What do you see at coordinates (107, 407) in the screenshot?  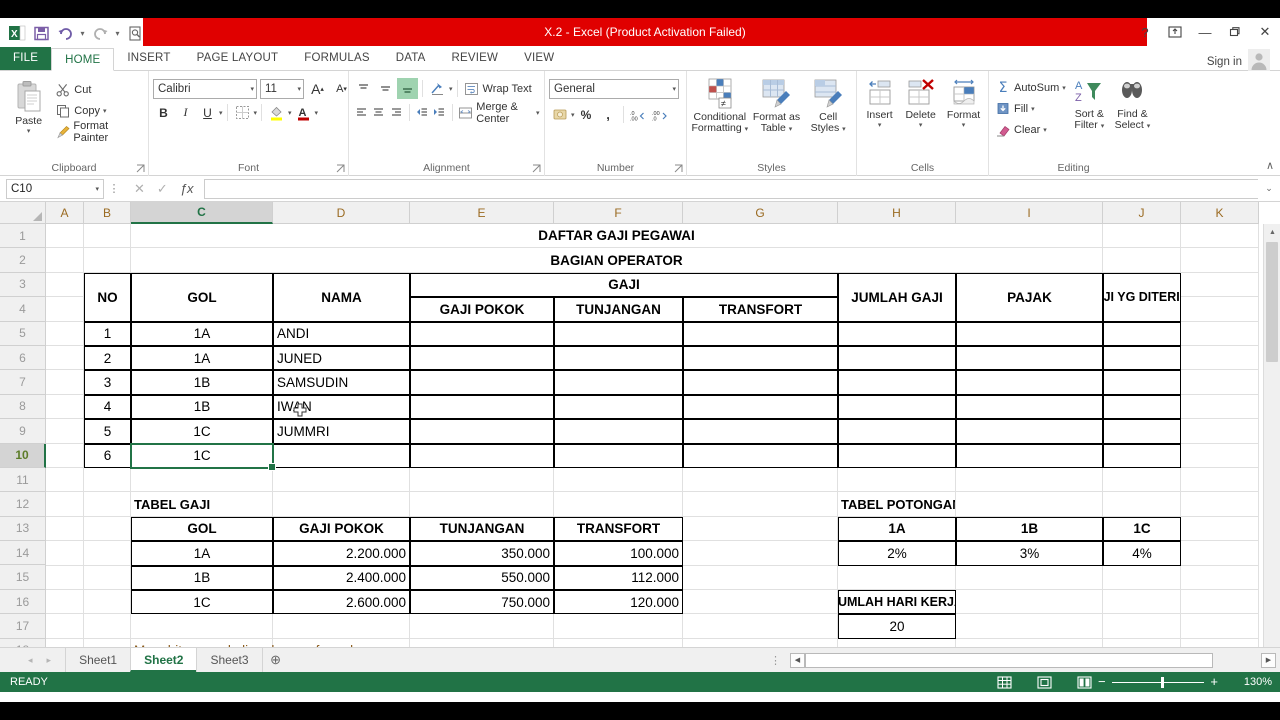 I see `cell-no-8: 4` at bounding box center [107, 407].